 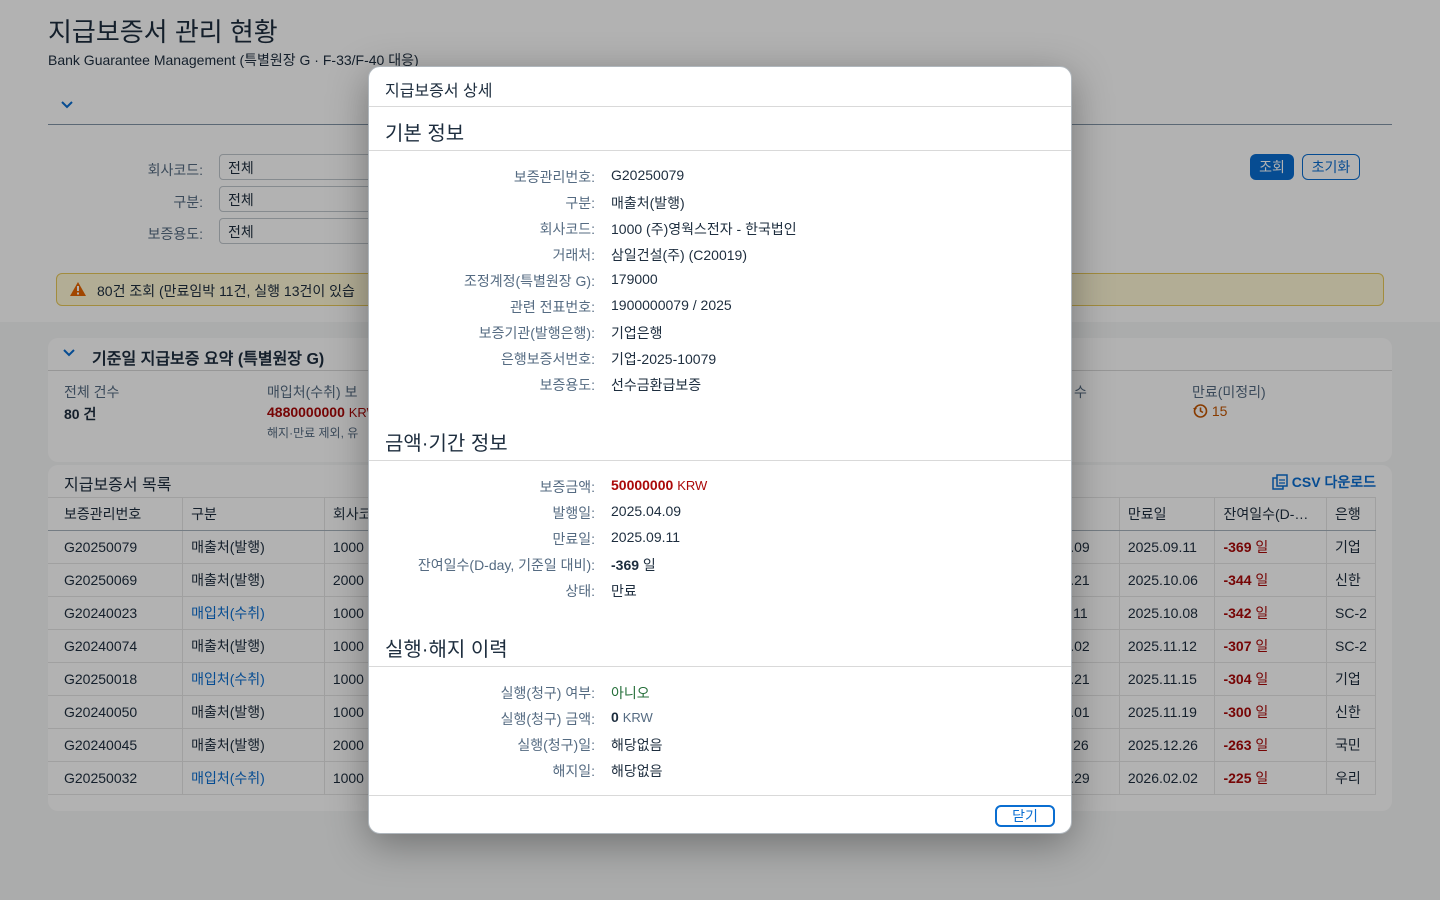 What do you see at coordinates (720, 87) in the screenshot?
I see `dialog-header: 지급보증서 상세` at bounding box center [720, 87].